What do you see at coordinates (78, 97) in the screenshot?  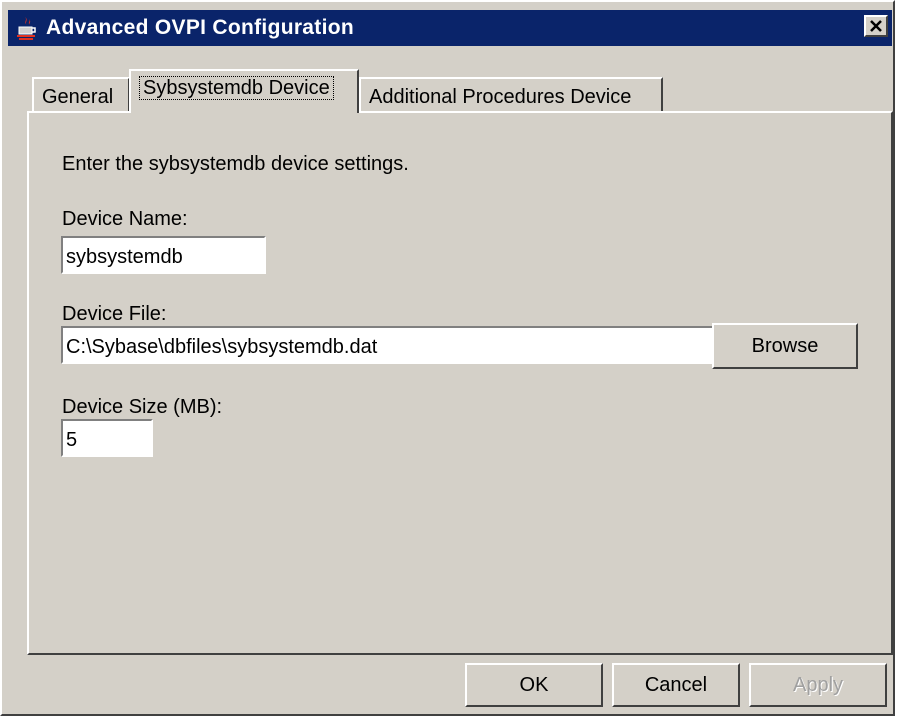 I see `tab-general-label: General` at bounding box center [78, 97].